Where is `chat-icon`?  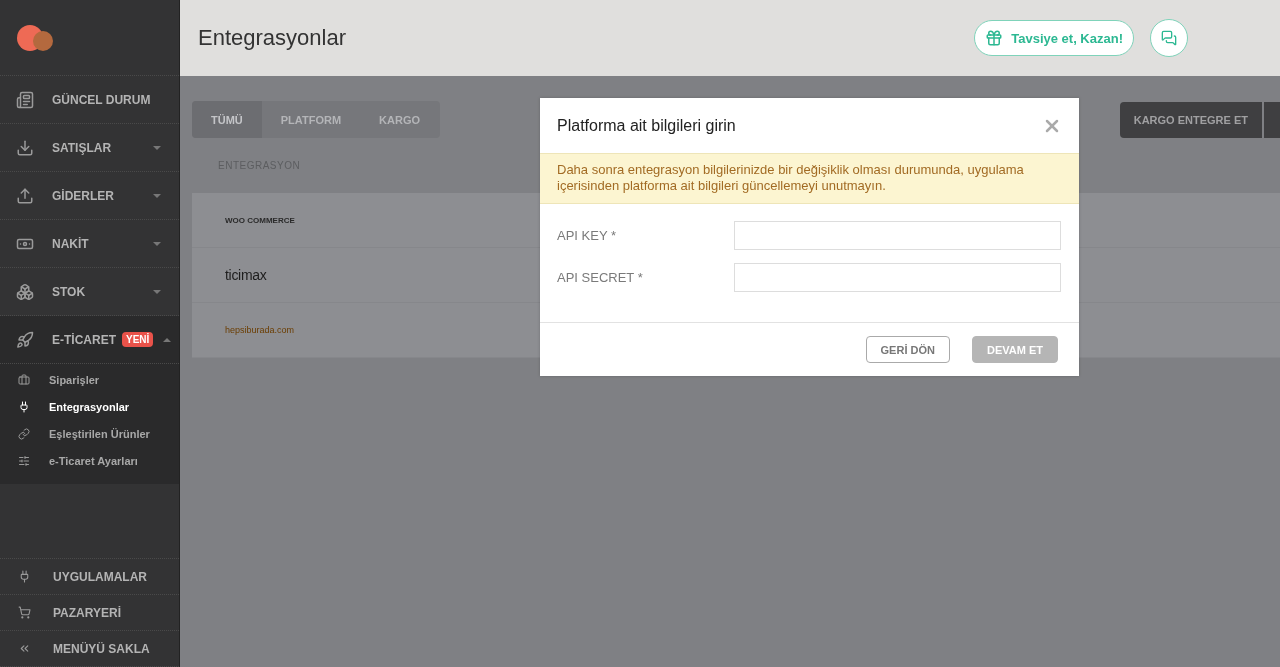
chat-icon is located at coordinates (1169, 38).